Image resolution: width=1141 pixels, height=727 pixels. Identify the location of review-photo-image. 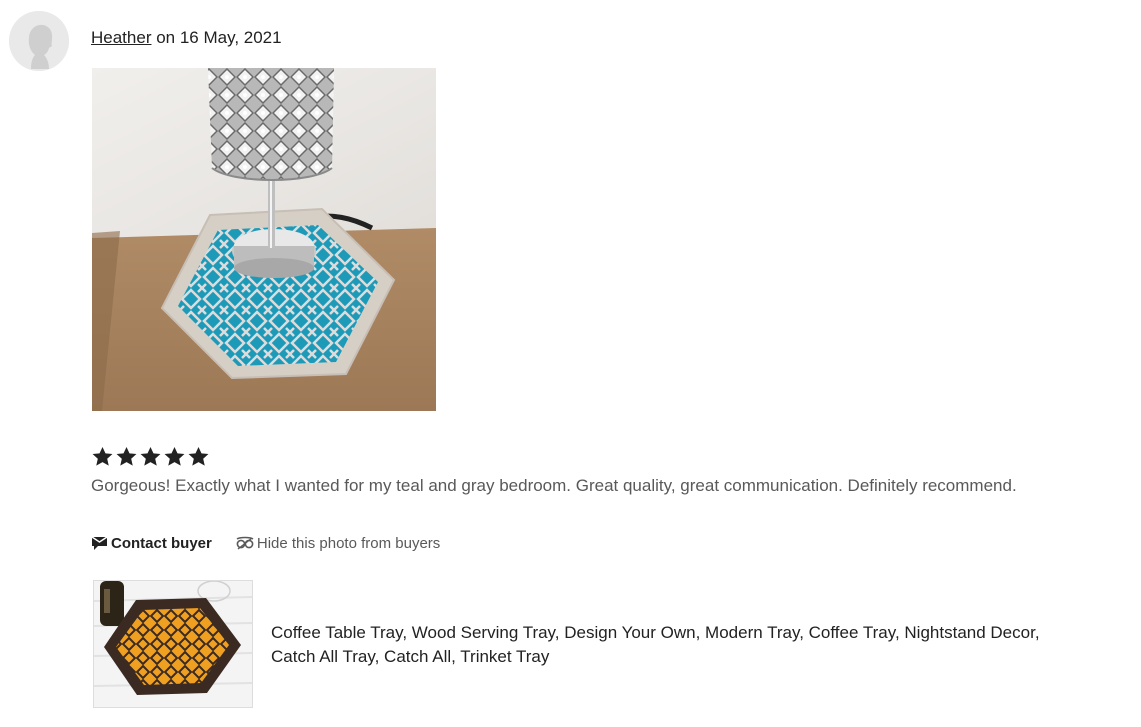
(264, 239).